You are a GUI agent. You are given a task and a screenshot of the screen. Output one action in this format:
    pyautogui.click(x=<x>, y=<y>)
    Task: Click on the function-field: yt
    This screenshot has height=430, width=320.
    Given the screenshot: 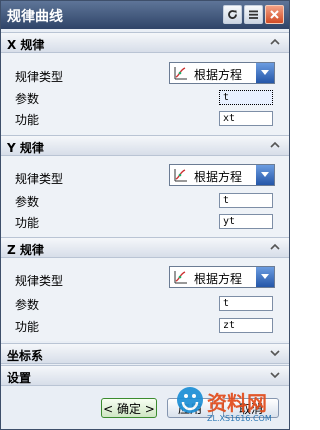 What is the action you would take?
    pyautogui.click(x=246, y=221)
    